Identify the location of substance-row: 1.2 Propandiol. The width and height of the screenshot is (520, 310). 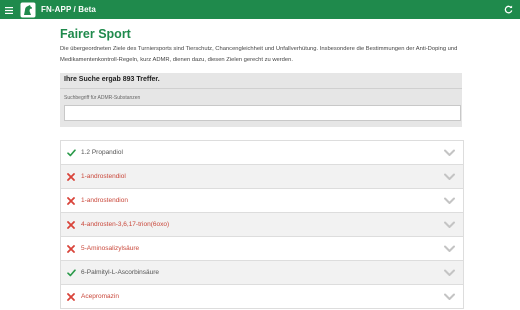
(262, 153).